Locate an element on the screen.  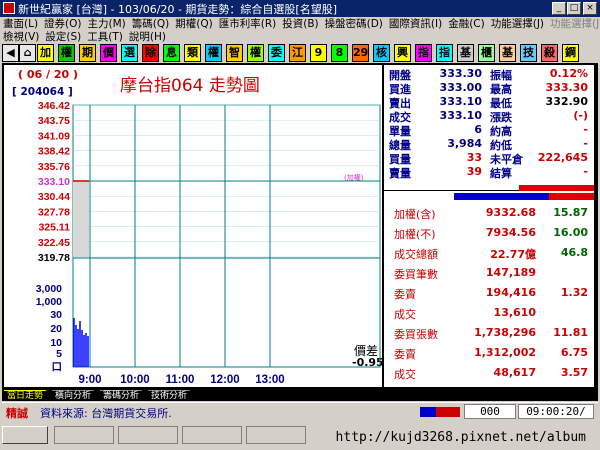
quote-label: 賣量 is located at coordinates (400, 173).